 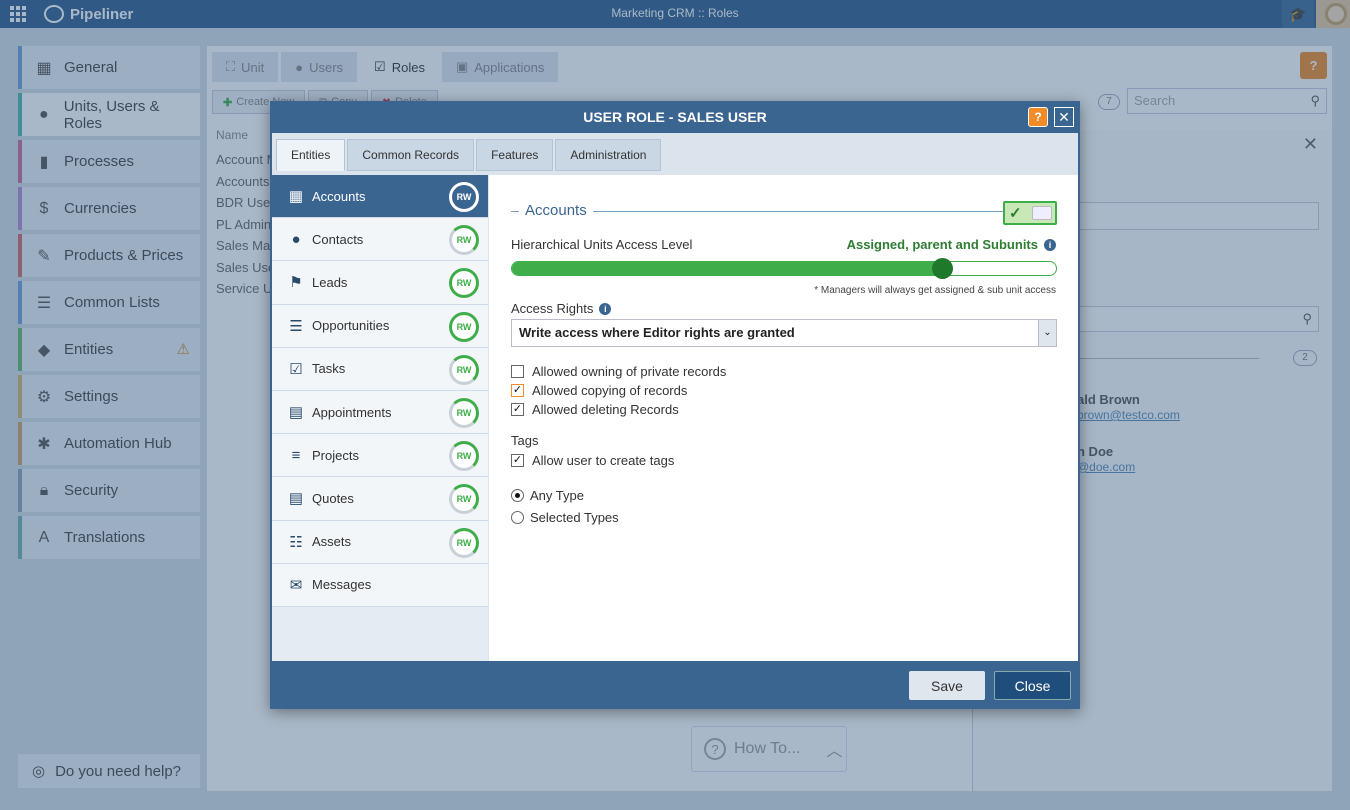 What do you see at coordinates (784, 213) in the screenshot?
I see `section-header: Accounts ✓` at bounding box center [784, 213].